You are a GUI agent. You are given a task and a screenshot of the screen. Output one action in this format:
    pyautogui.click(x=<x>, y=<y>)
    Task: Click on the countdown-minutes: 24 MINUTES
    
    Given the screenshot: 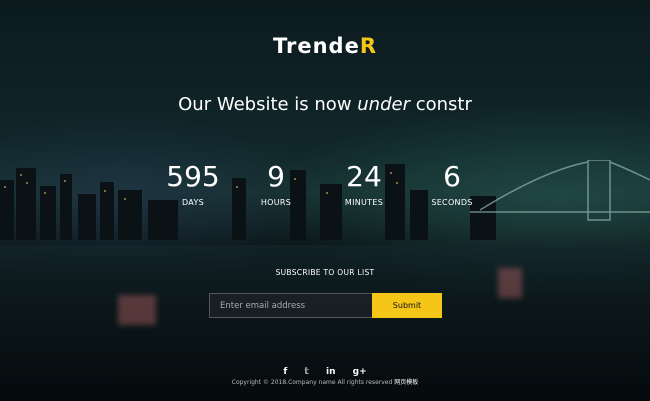 What is the action you would take?
    pyautogui.click(x=364, y=183)
    